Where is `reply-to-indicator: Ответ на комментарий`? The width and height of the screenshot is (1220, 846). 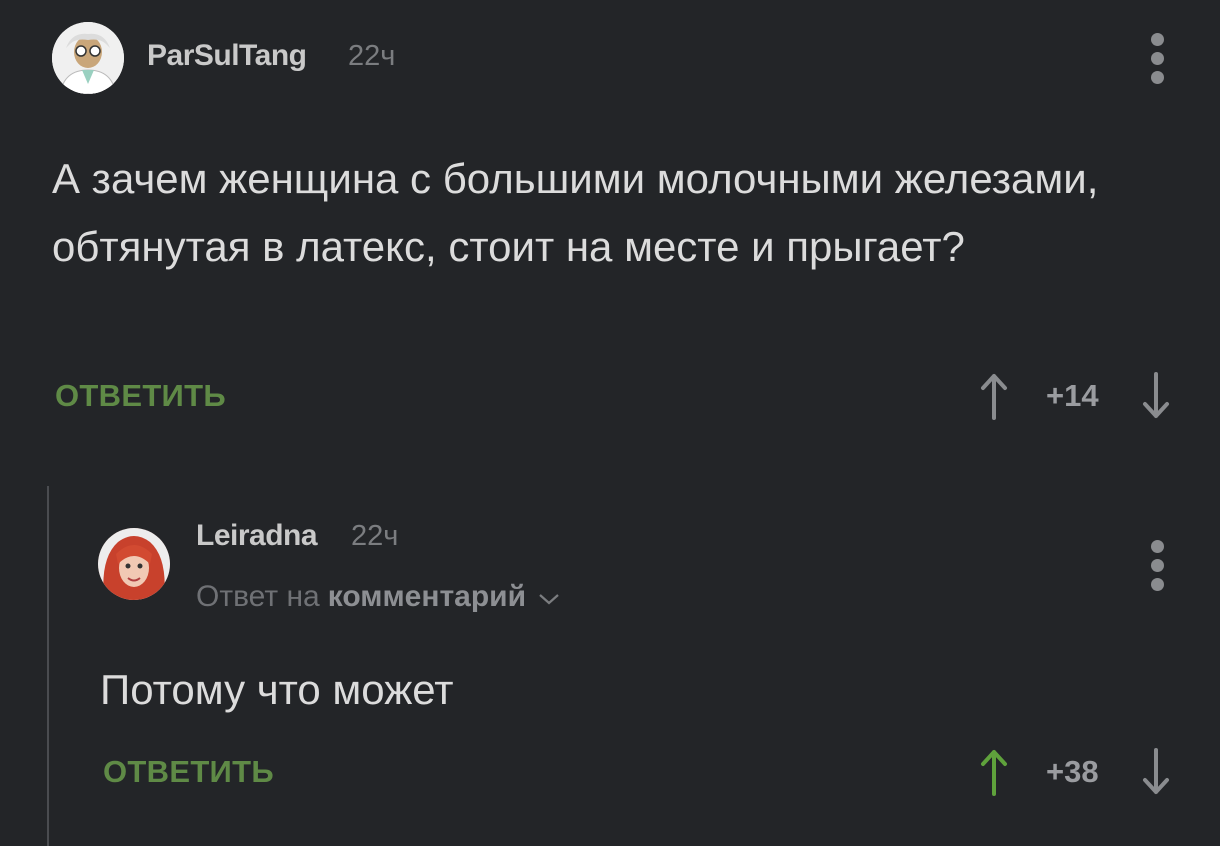
reply-to-indicator: Ответ на комментарий is located at coordinates (378, 597).